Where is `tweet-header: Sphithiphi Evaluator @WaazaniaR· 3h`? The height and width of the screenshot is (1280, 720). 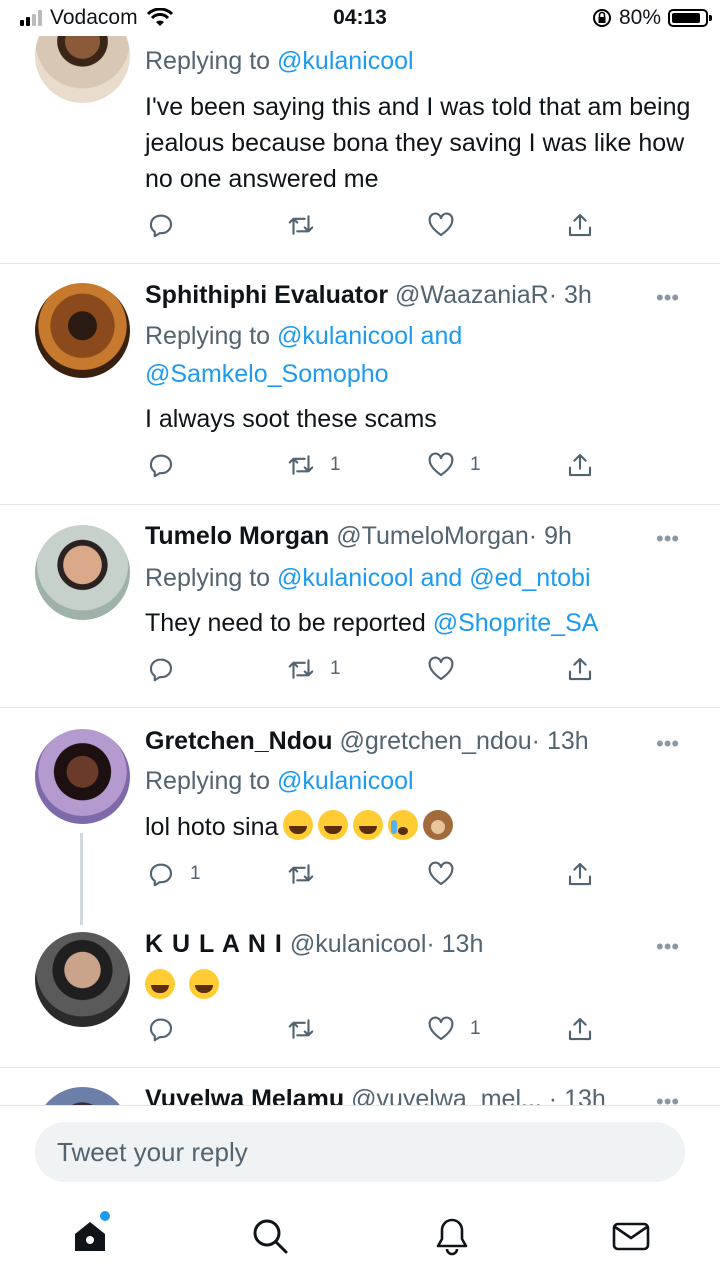 tweet-header: Sphithiphi Evaluator @WaazaniaR· 3h is located at coordinates (368, 295).